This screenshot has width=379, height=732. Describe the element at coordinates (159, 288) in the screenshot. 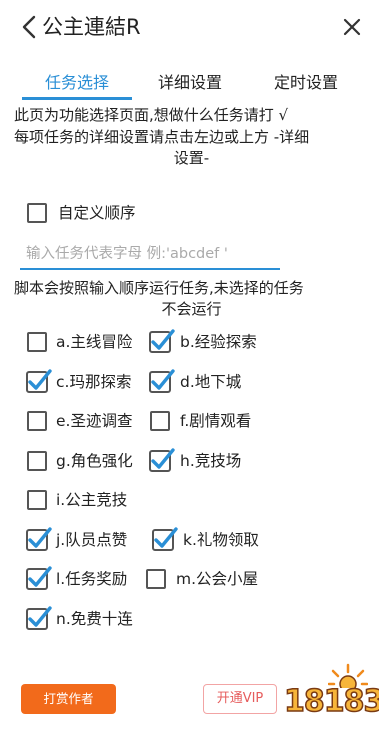

I see `order-note-1: 脚本会按照输入顺序运行任务,未选择的任务` at that location.